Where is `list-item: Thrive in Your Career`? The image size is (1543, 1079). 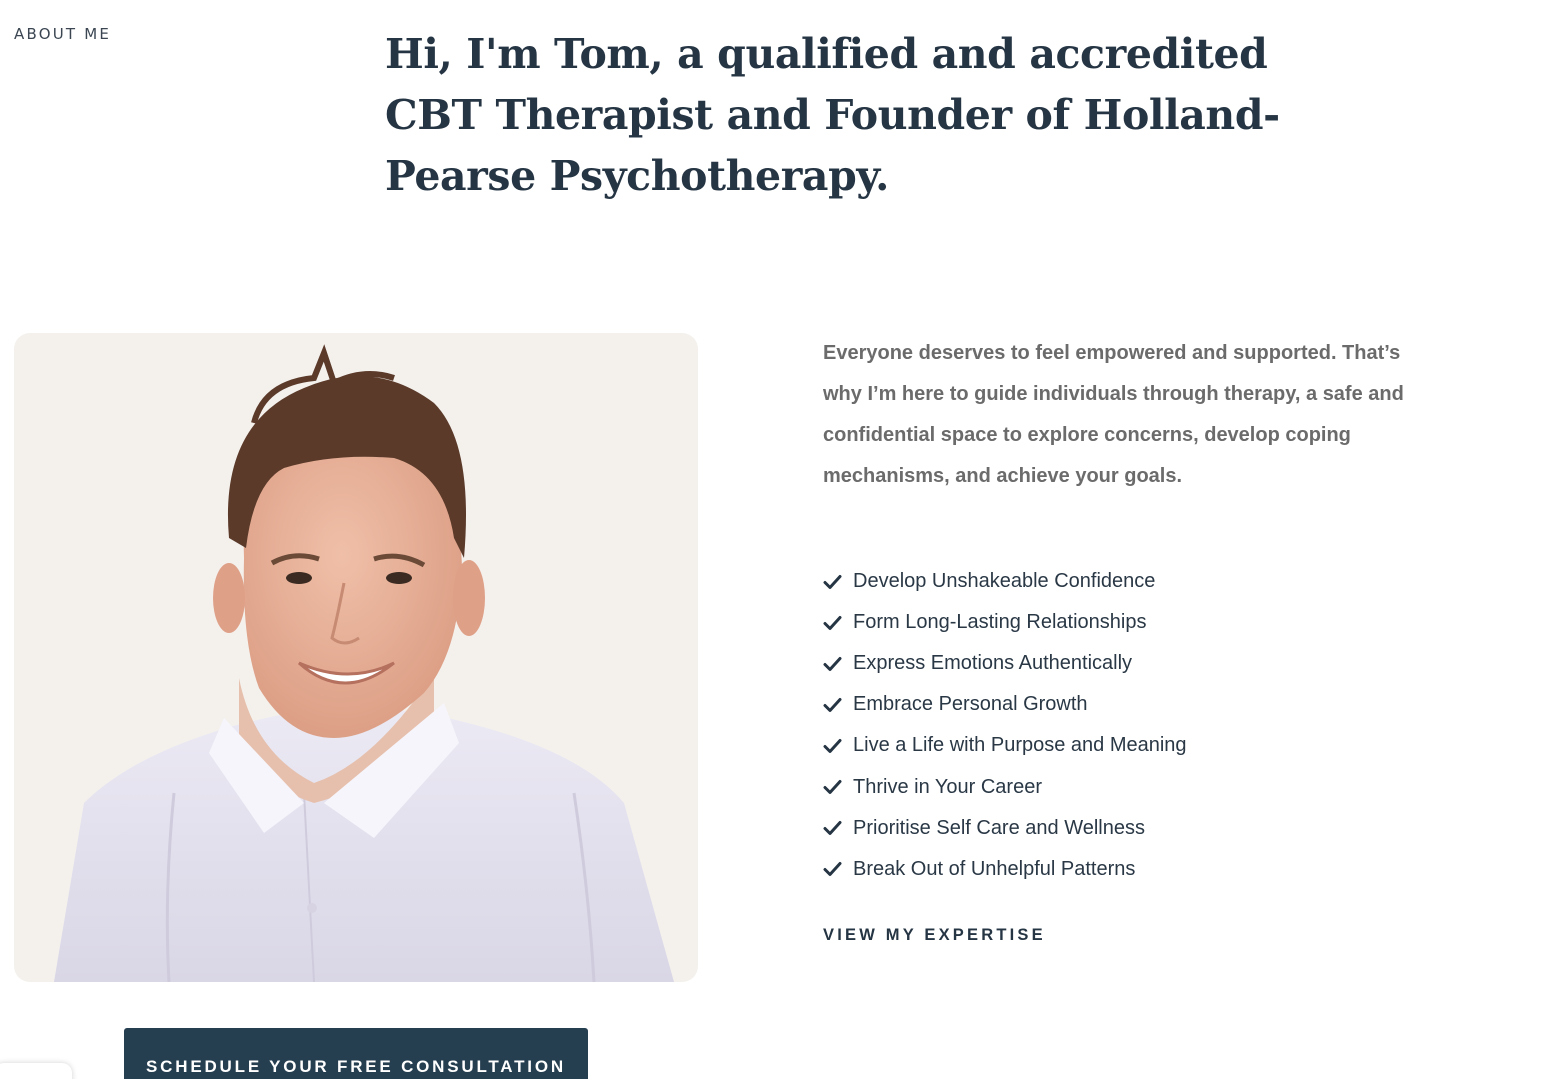 list-item: Thrive in Your Career is located at coordinates (1005, 786).